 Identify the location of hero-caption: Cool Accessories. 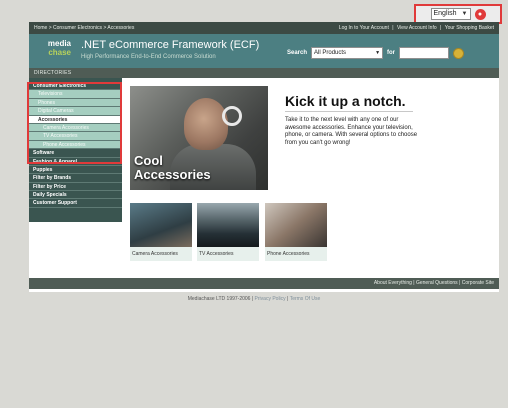
(172, 167).